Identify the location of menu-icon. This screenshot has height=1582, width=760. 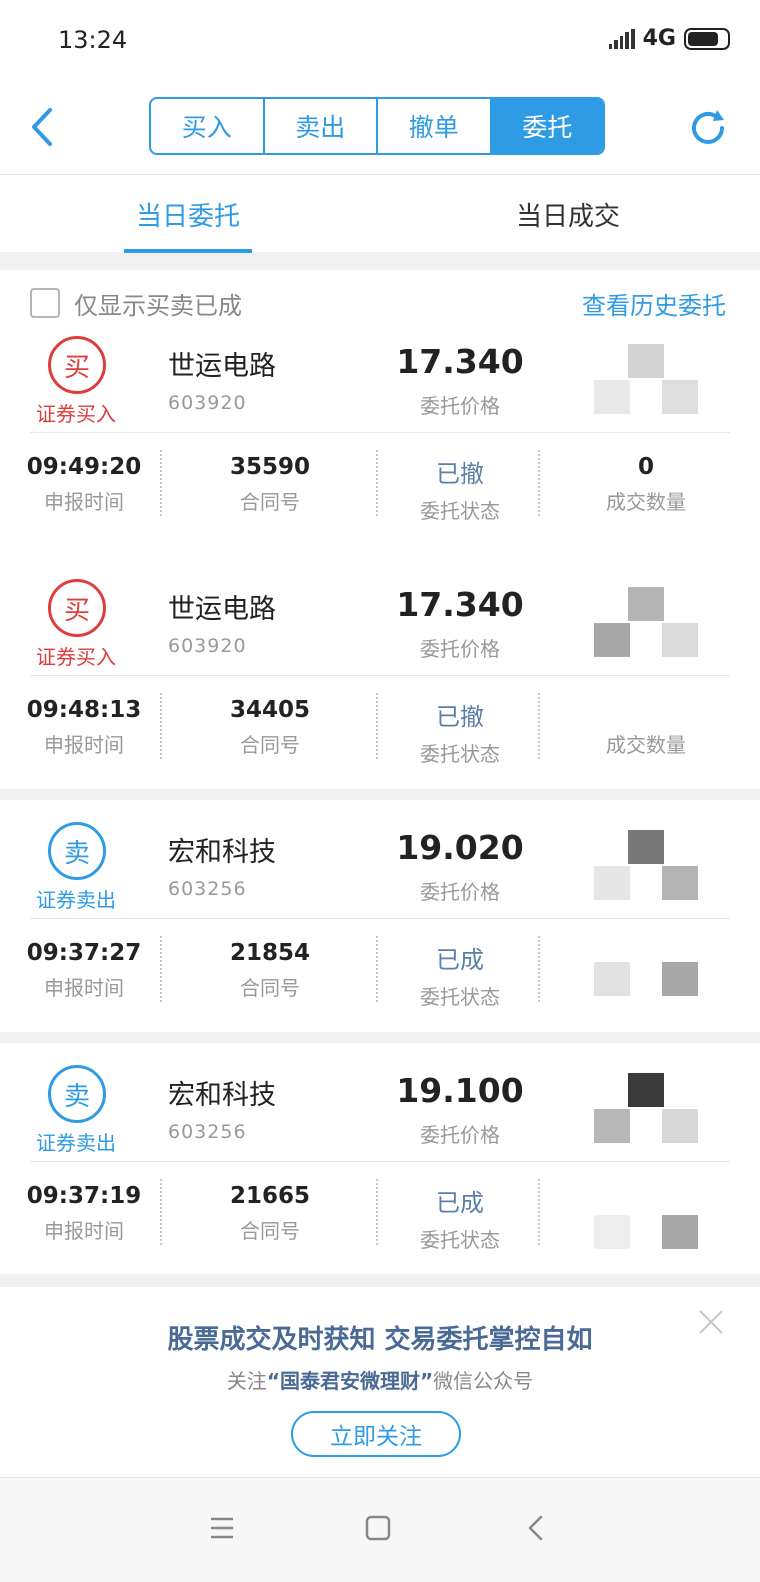
(222, 1528).